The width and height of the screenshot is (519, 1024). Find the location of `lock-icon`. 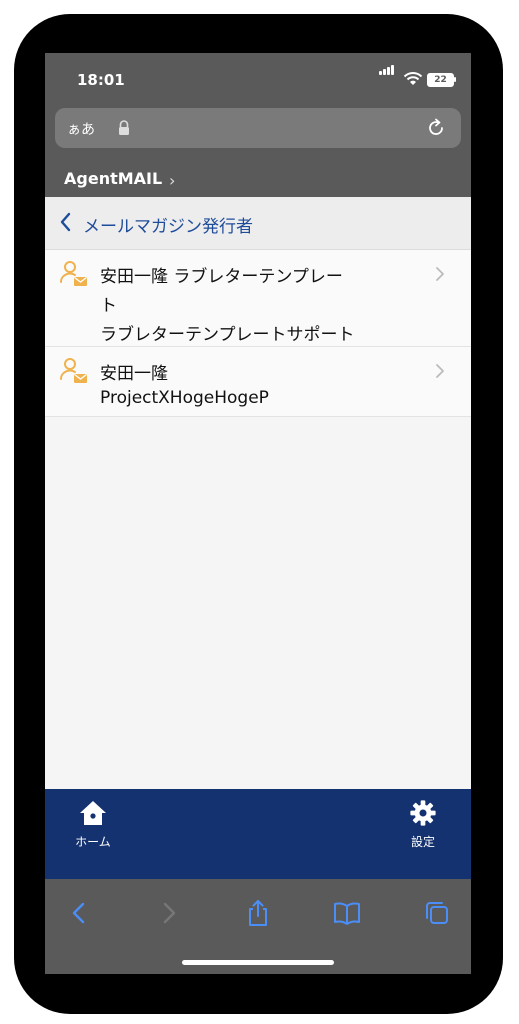

lock-icon is located at coordinates (124, 127).